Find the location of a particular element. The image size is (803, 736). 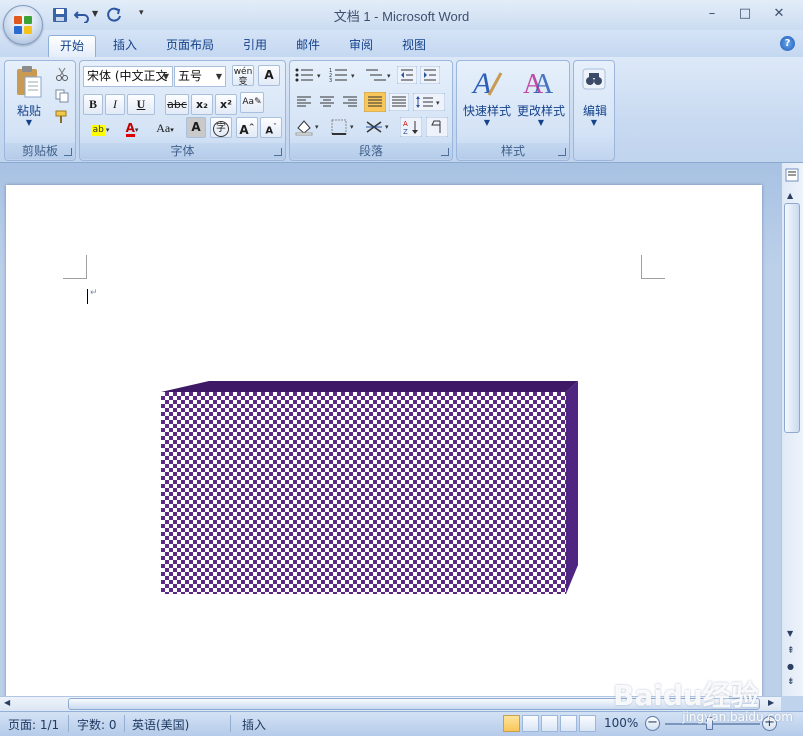

svg-text: 3 is located at coordinates (330, 80).